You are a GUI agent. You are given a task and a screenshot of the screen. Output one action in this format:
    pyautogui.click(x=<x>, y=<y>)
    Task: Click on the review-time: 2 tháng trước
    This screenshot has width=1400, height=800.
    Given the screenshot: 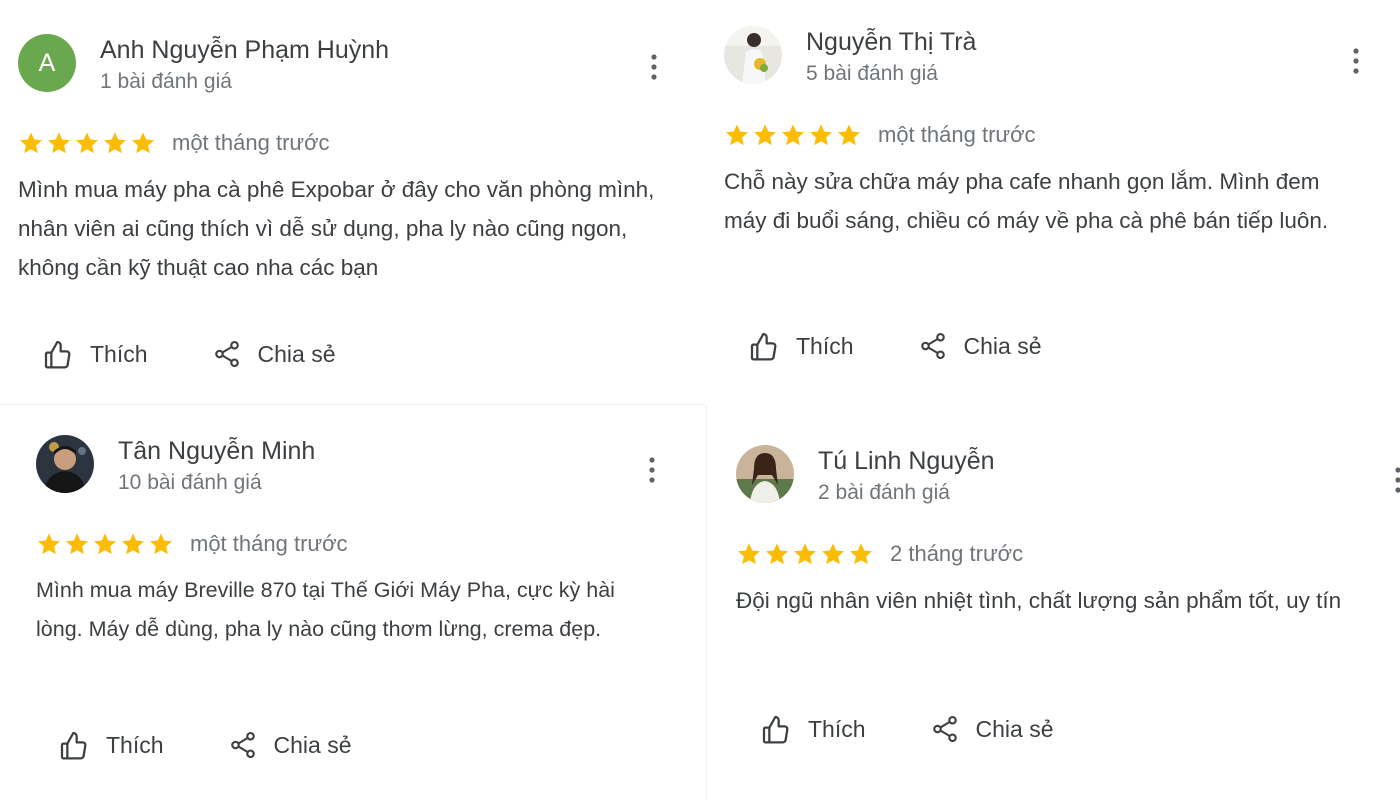 What is the action you would take?
    pyautogui.click(x=957, y=553)
    